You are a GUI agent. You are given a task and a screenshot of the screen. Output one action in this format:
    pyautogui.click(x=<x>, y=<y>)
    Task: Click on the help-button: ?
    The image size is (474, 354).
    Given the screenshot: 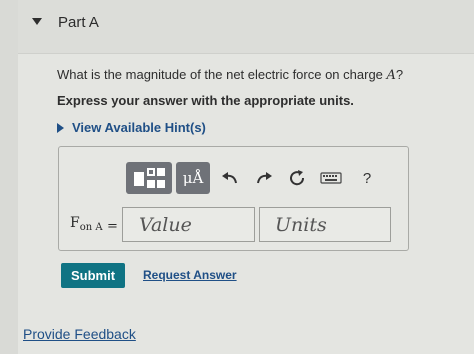 What is the action you would take?
    pyautogui.click(x=367, y=178)
    